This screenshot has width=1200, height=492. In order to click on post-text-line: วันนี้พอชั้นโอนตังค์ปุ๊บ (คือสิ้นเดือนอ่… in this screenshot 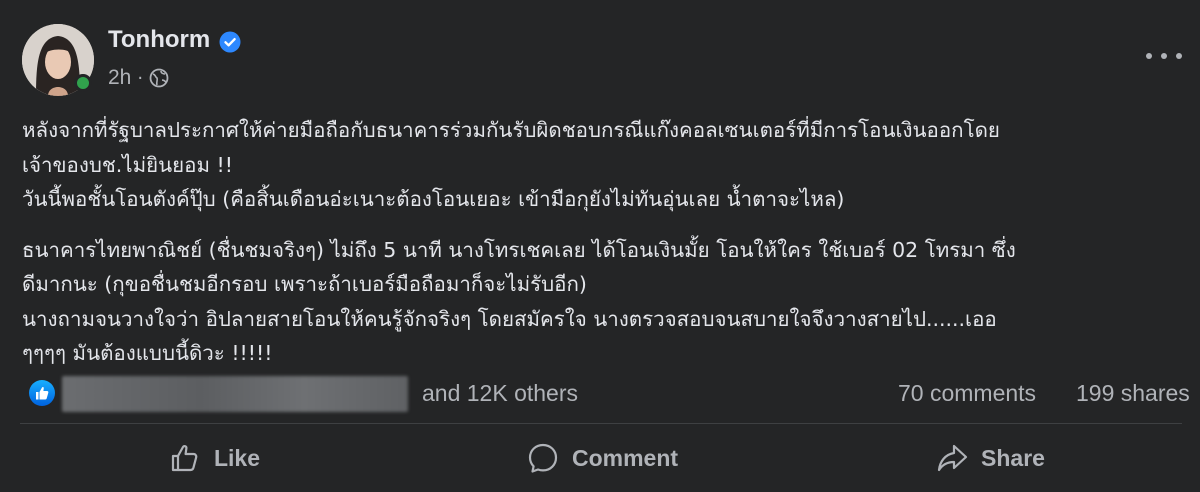, I will do `click(433, 199)`.